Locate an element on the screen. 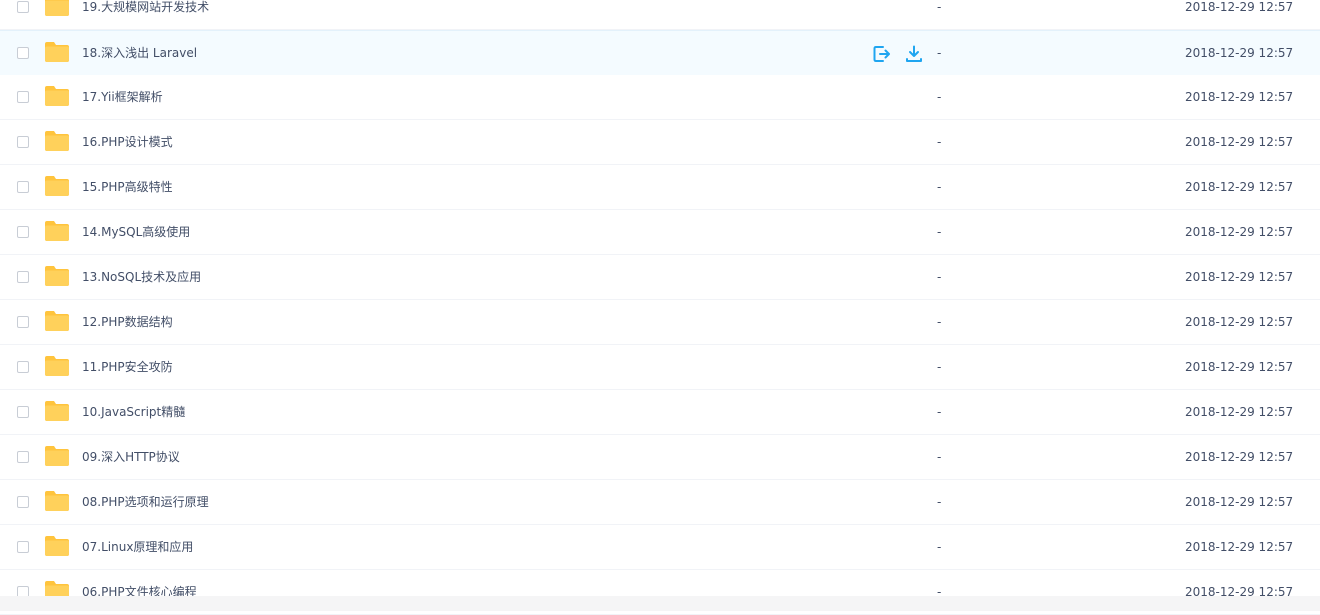 The height and width of the screenshot is (615, 1320). file-name-link: 11.PHP安全攻防 is located at coordinates (127, 367).